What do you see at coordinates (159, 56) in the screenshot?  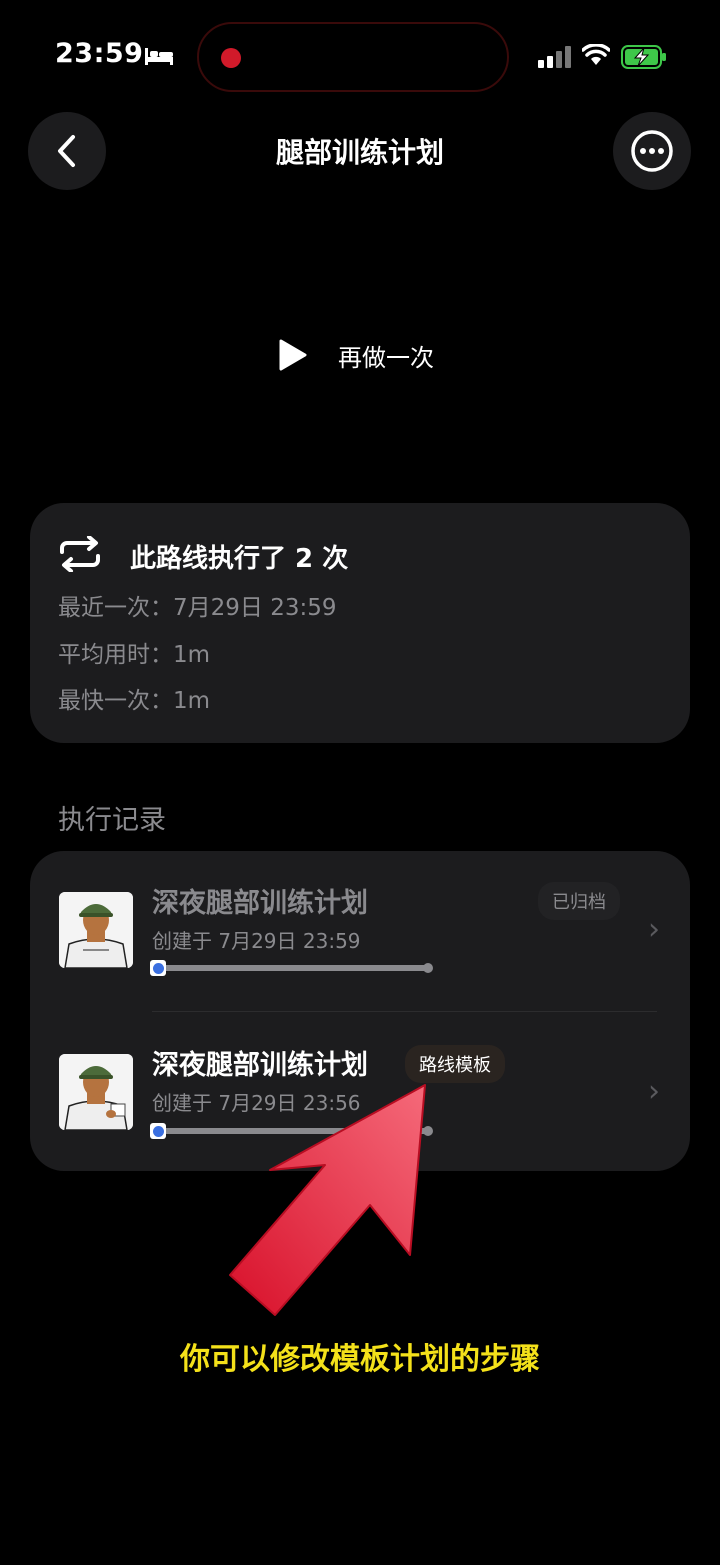 I see `bed-icon` at bounding box center [159, 56].